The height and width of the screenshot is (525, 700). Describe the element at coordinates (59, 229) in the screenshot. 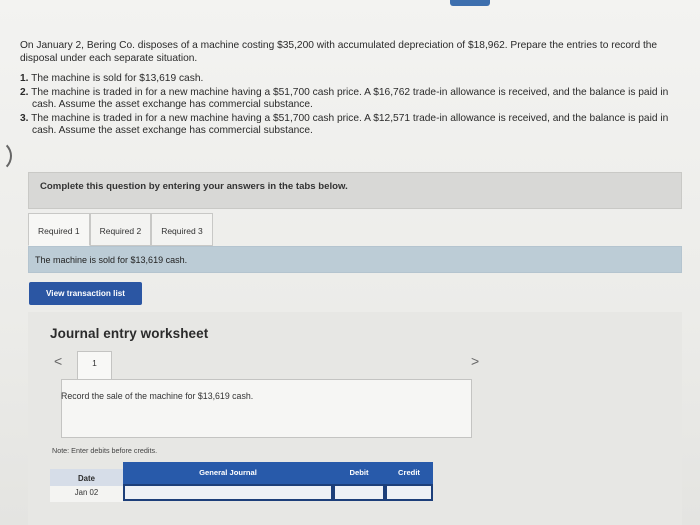

I see `tab-required-1: Required 1` at that location.